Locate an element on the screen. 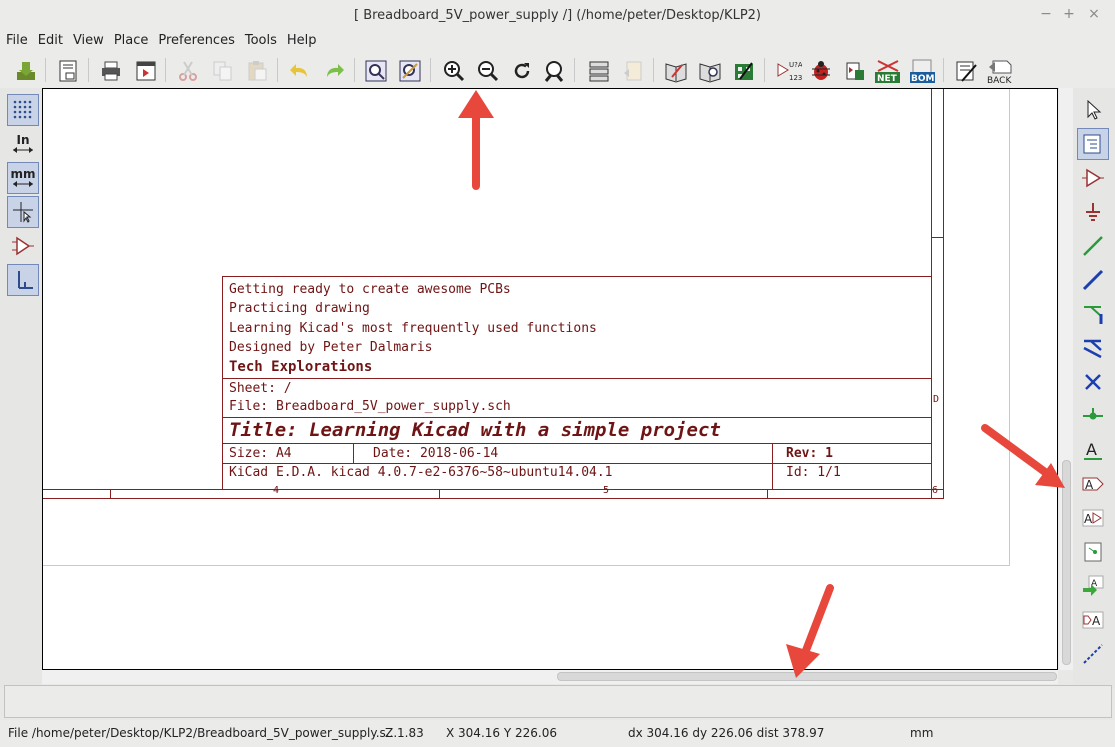 The image size is (1115, 747). find-icon is located at coordinates (376, 71).